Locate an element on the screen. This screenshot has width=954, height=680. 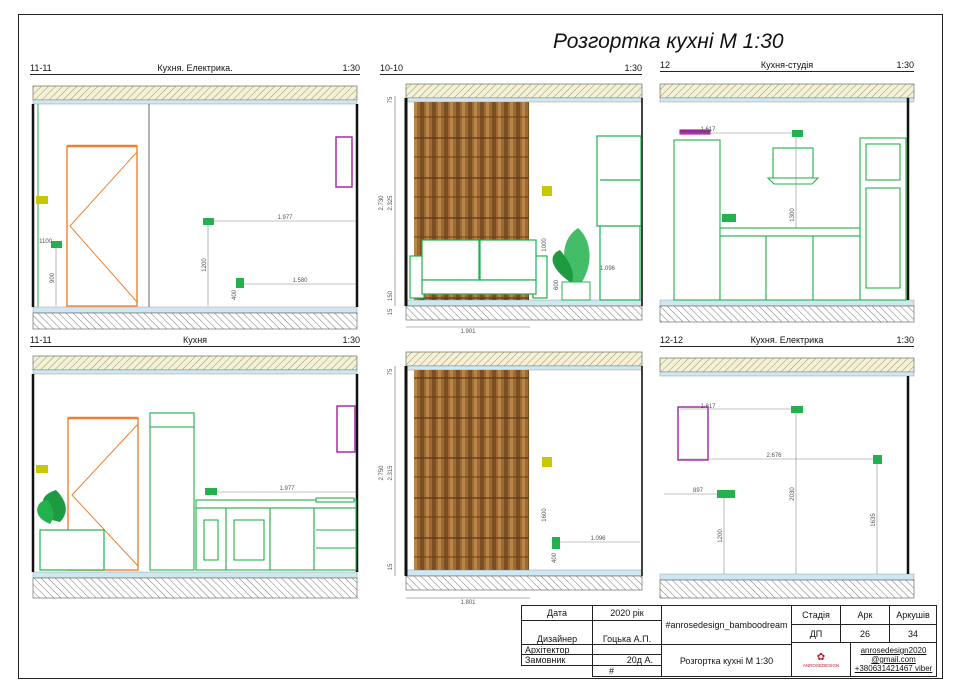
dim-label: 900 is located at coordinates (53, 277).